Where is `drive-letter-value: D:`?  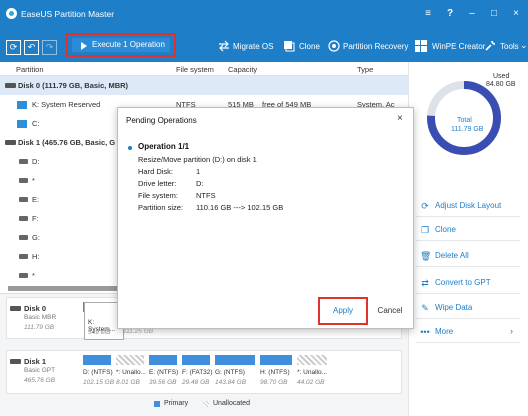
drive-letter-value: D: is located at coordinates (200, 183).